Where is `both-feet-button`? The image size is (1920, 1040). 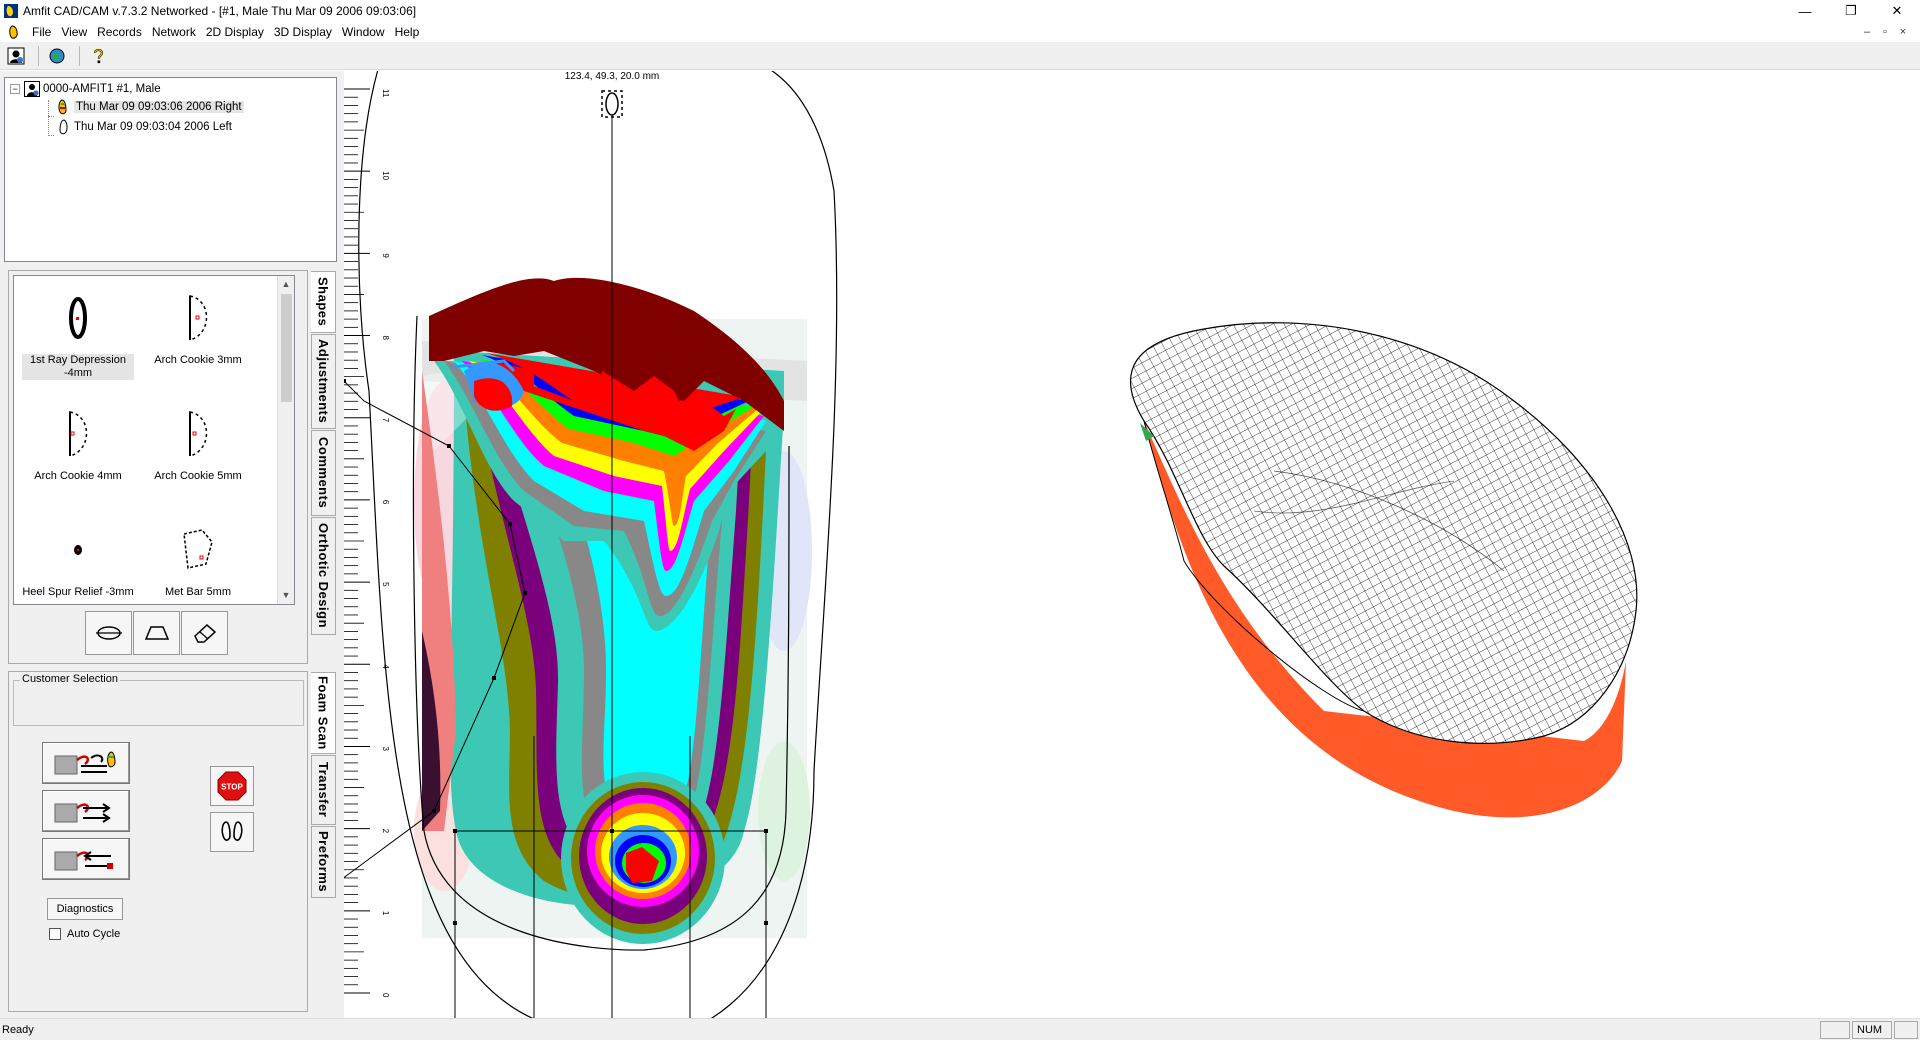 both-feet-button is located at coordinates (232, 832).